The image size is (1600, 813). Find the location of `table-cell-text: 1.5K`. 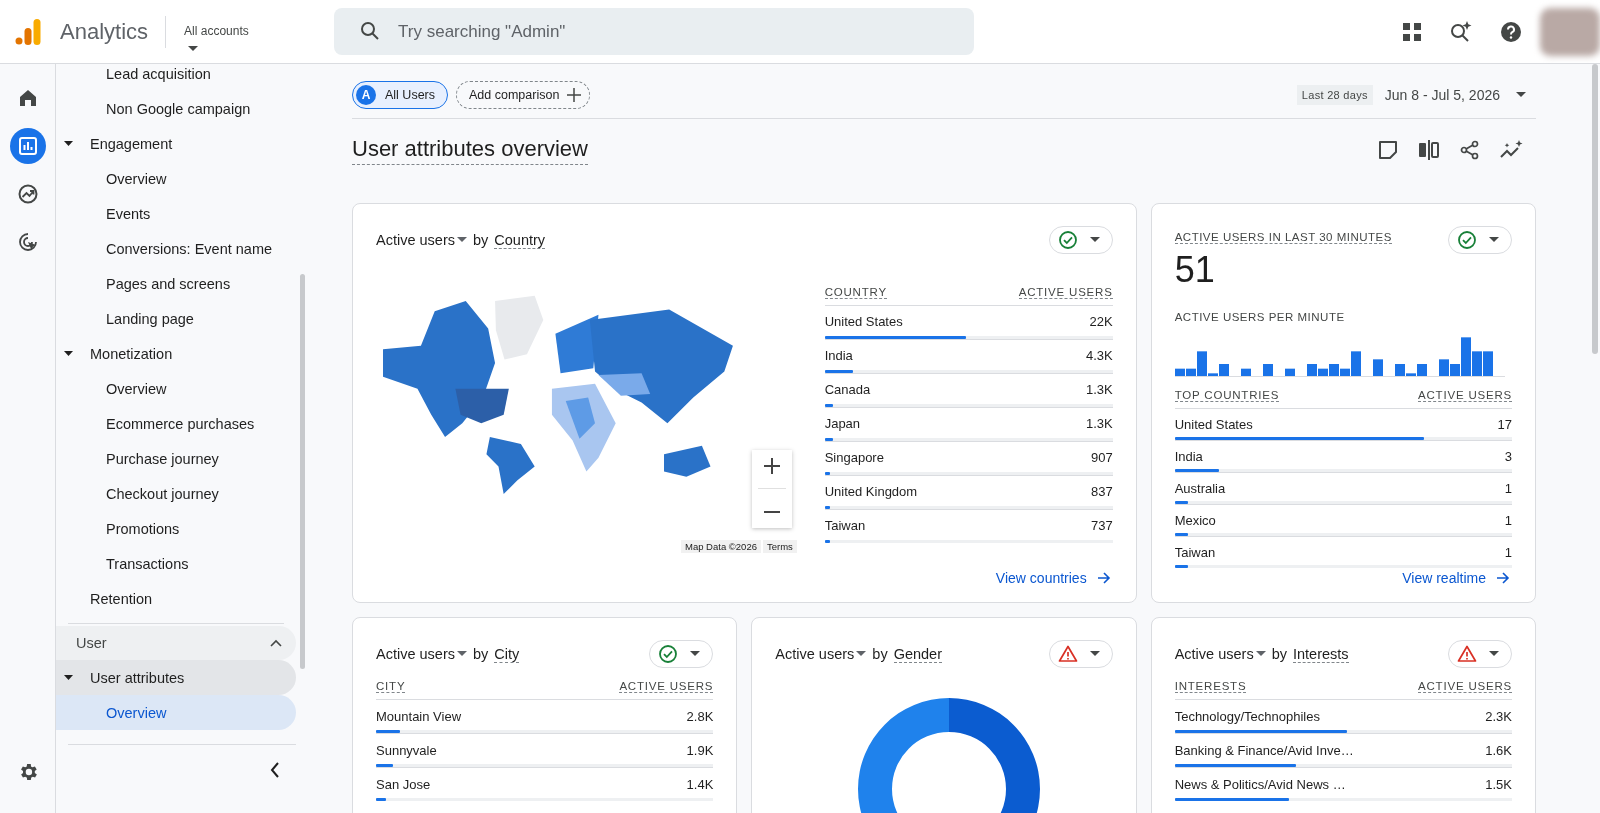

table-cell-text: 1.5K is located at coordinates (1498, 785).